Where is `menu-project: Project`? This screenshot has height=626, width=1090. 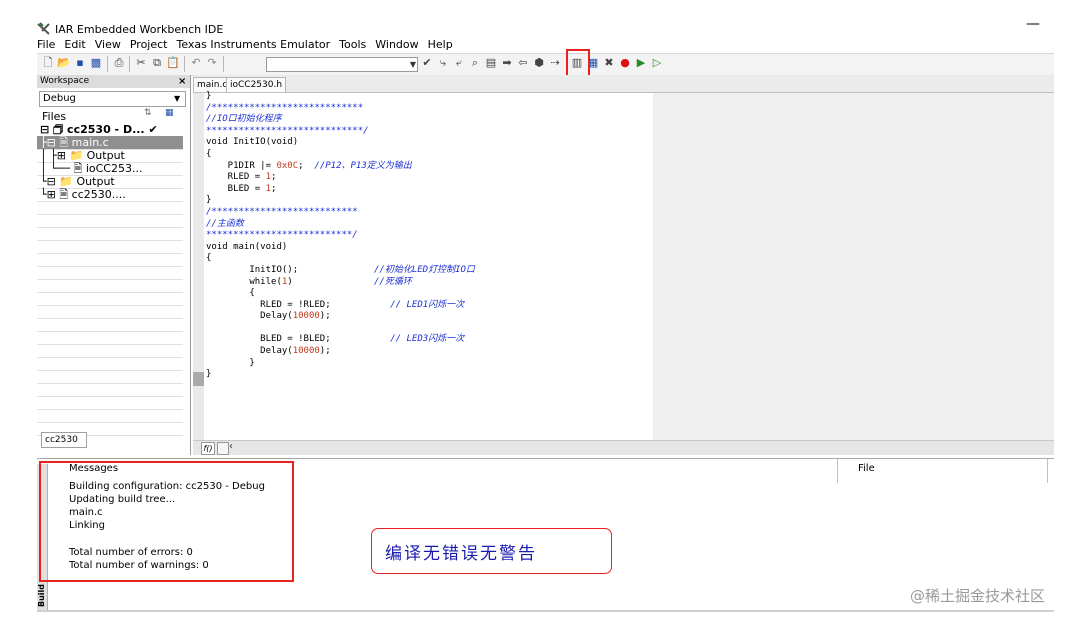
menu-project: Project is located at coordinates (149, 45).